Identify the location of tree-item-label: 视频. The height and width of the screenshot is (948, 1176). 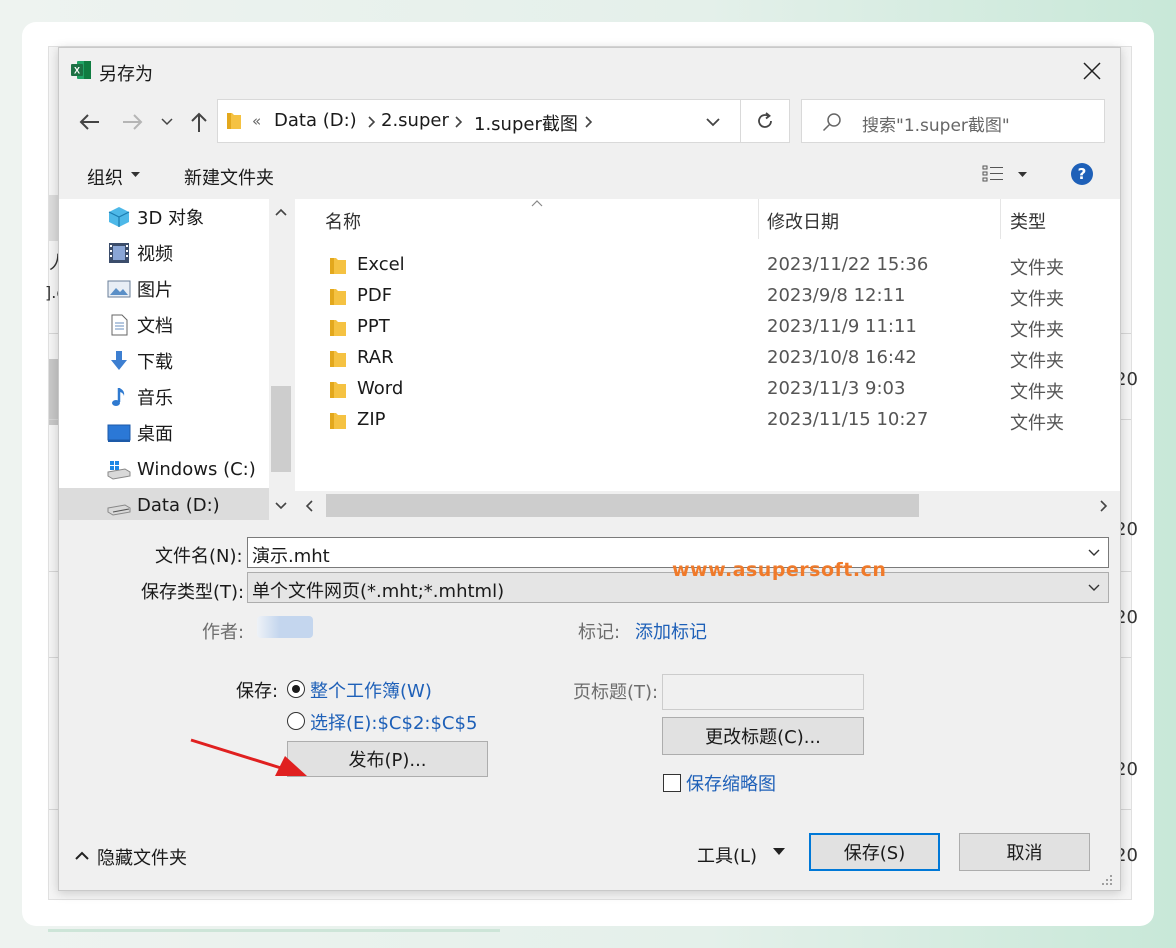
(155, 254).